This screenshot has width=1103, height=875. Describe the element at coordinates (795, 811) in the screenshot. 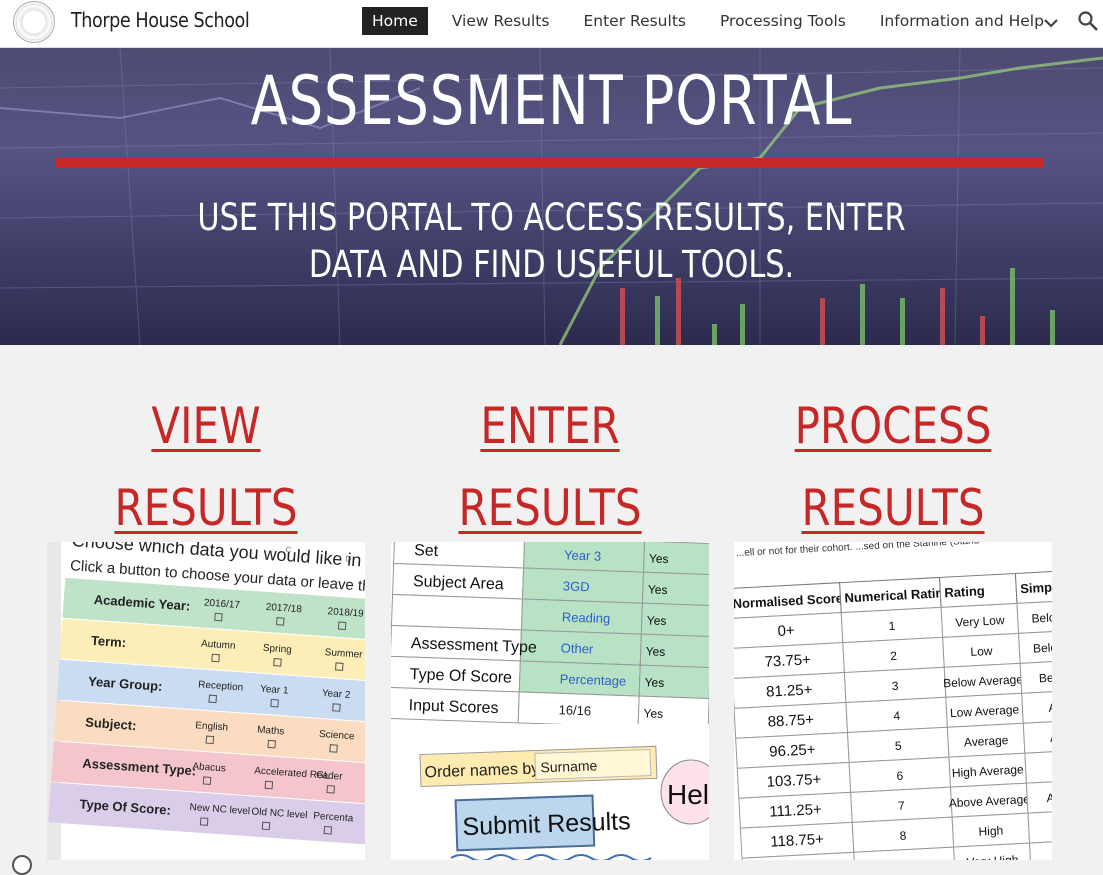

I see `process-cell-text: 111.25+` at that location.